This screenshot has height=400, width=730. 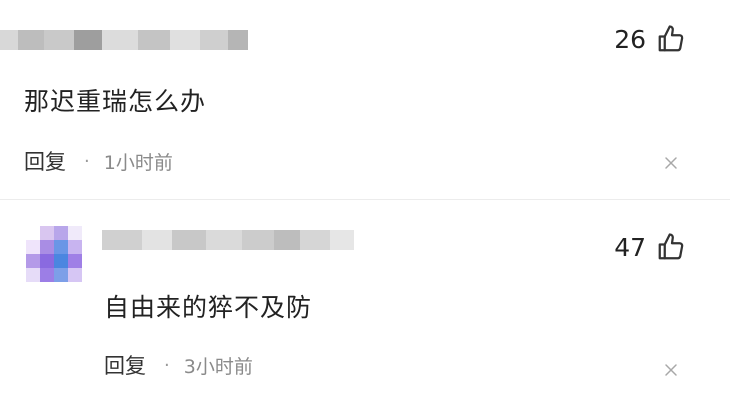 I want to click on comment-text: 自由来的猝不及防, so click(x=208, y=307).